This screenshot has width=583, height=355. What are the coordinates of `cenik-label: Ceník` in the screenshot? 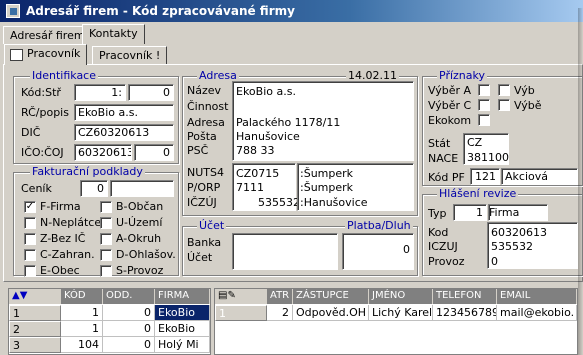 It's located at (36, 188).